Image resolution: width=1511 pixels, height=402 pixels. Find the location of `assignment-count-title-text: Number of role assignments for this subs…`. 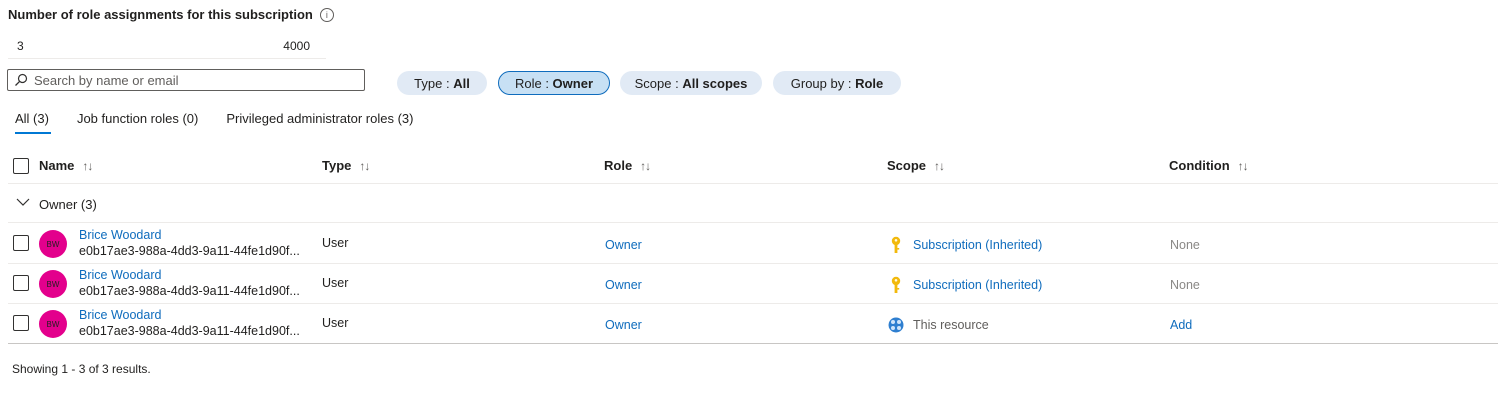

assignment-count-title-text: Number of role assignments for this subs… is located at coordinates (160, 14).